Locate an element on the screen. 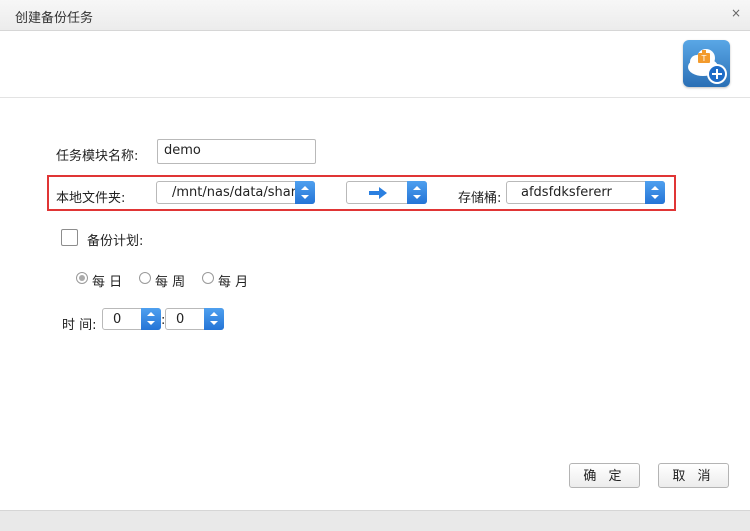 The width and height of the screenshot is (750, 531). local-folder-select: /mnt/nas/data/share is located at coordinates (235, 192).